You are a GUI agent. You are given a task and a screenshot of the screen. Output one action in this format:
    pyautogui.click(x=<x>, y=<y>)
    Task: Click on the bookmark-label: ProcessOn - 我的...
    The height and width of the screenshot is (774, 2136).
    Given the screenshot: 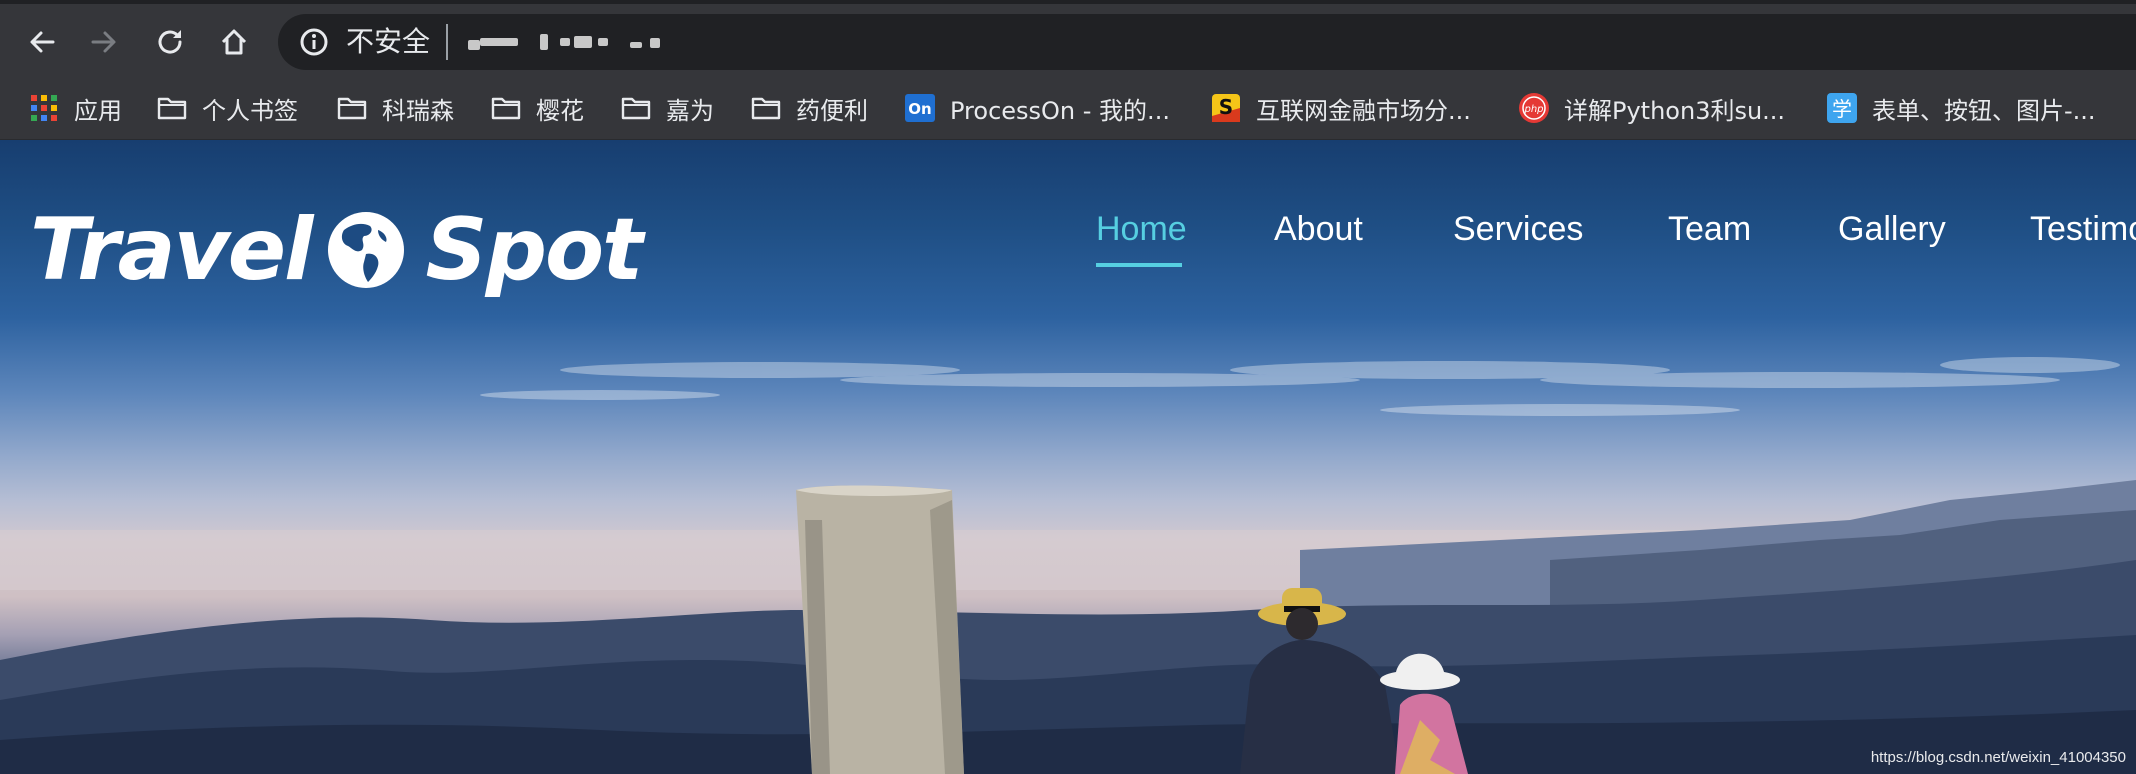 What is the action you would take?
    pyautogui.click(x=1060, y=110)
    